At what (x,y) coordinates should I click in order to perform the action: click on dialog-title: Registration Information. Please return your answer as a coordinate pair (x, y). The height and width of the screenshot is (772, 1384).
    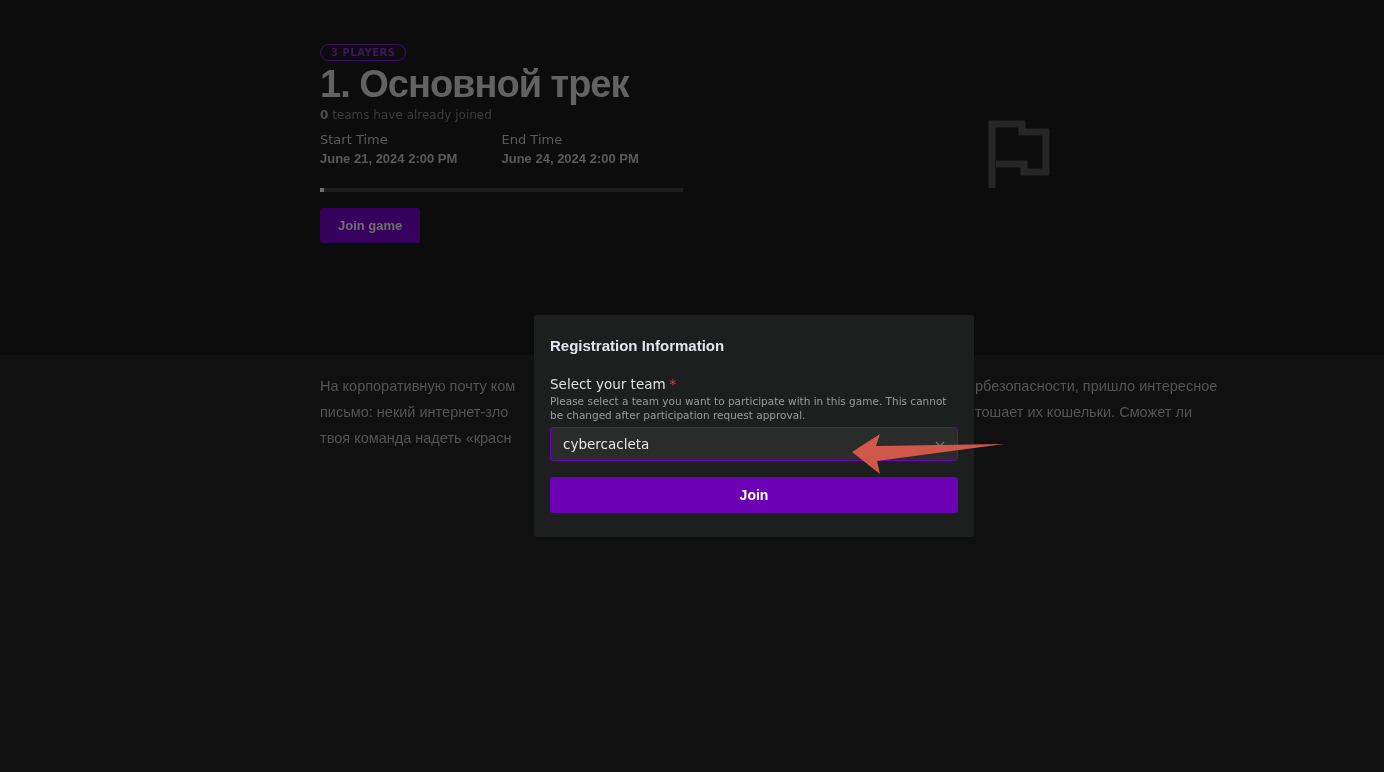
    Looking at the image, I should click on (638, 345).